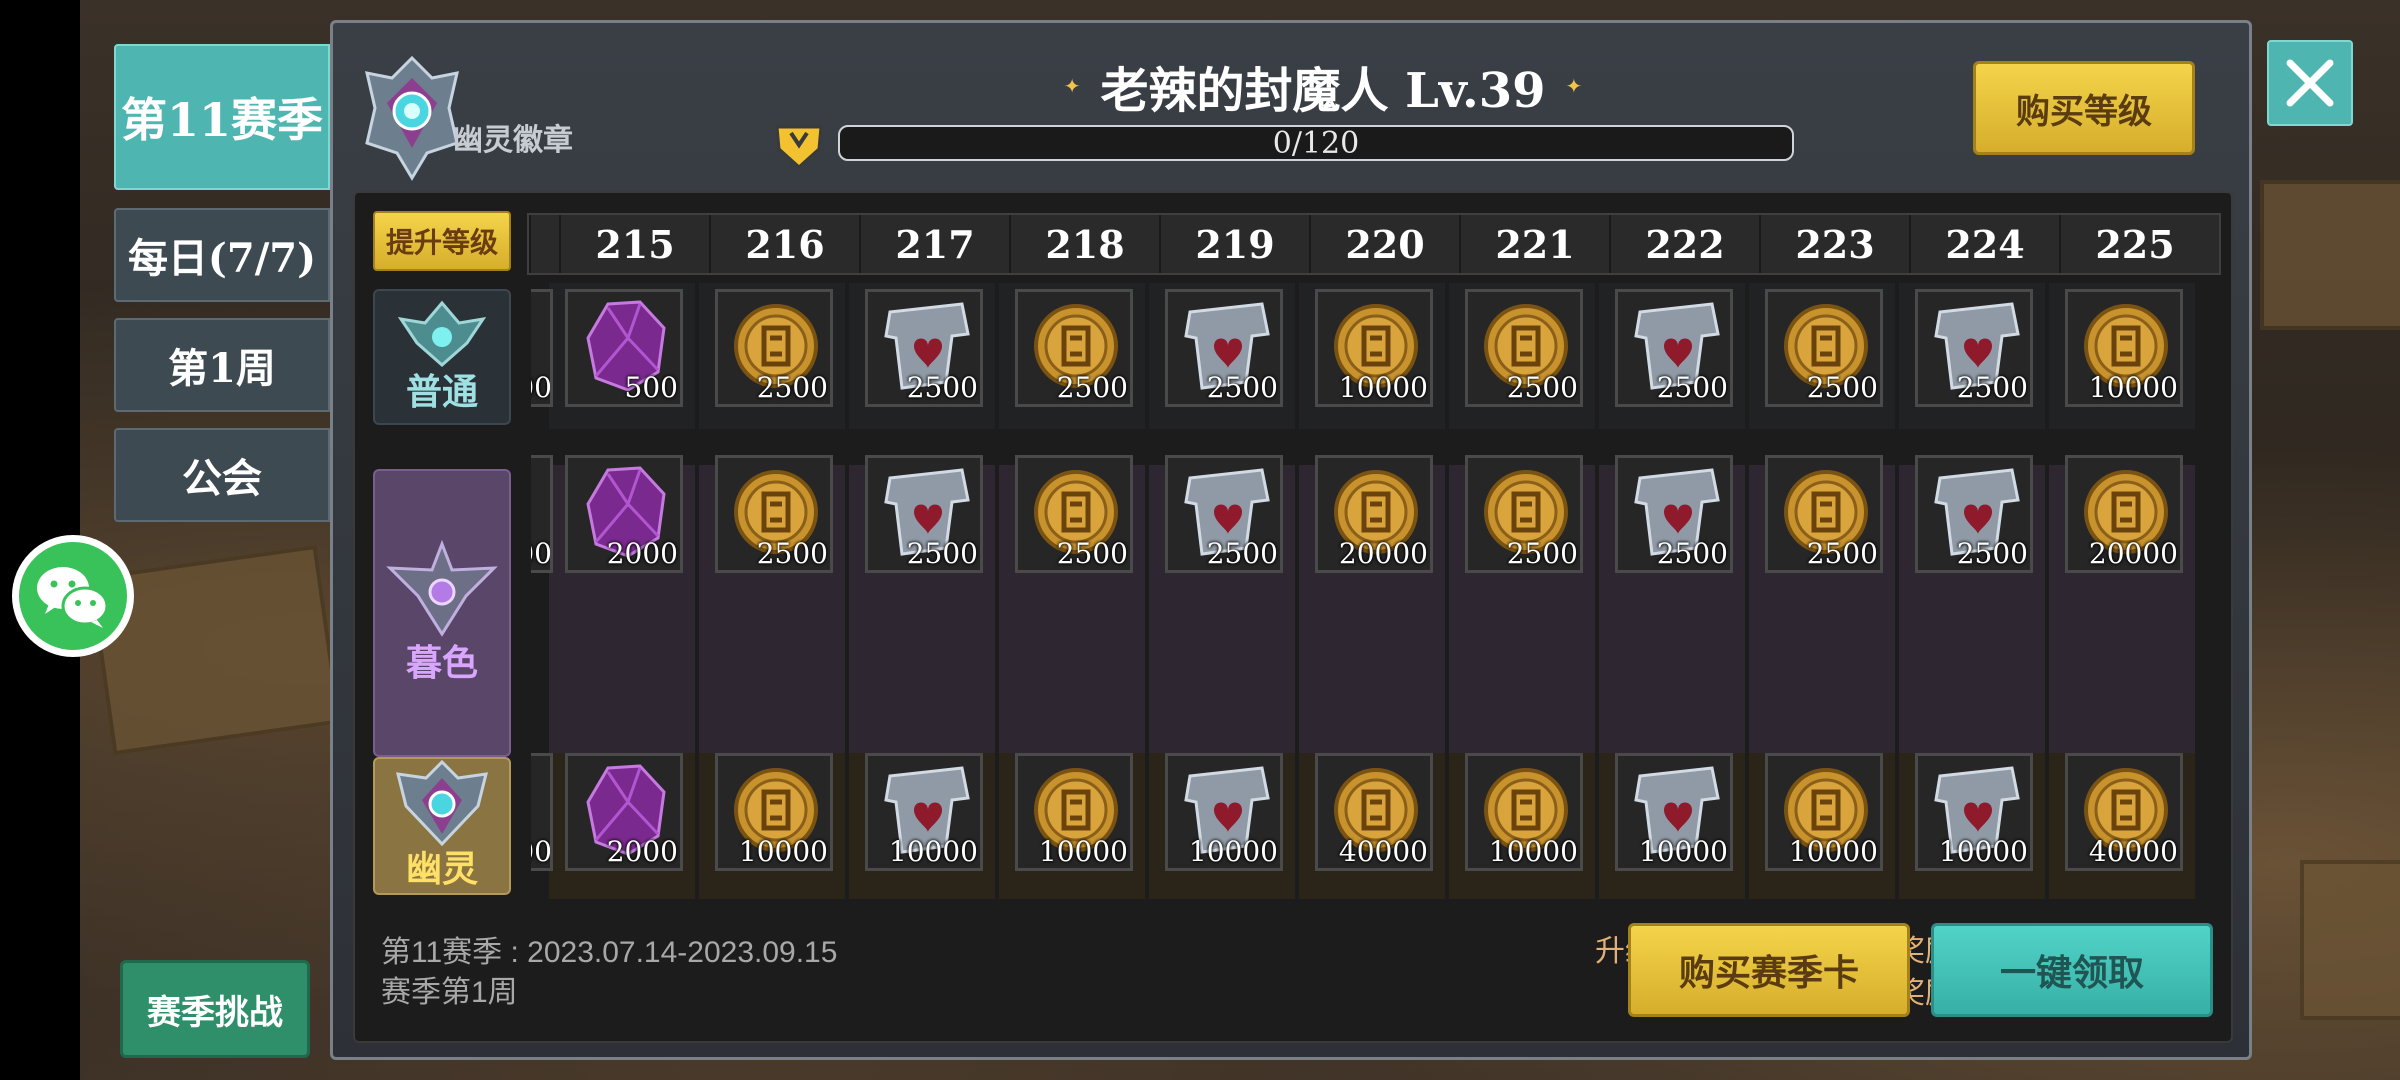 This screenshot has width=2400, height=1080. Describe the element at coordinates (2084, 108) in the screenshot. I see `buy-level-button: 购买等级` at that location.